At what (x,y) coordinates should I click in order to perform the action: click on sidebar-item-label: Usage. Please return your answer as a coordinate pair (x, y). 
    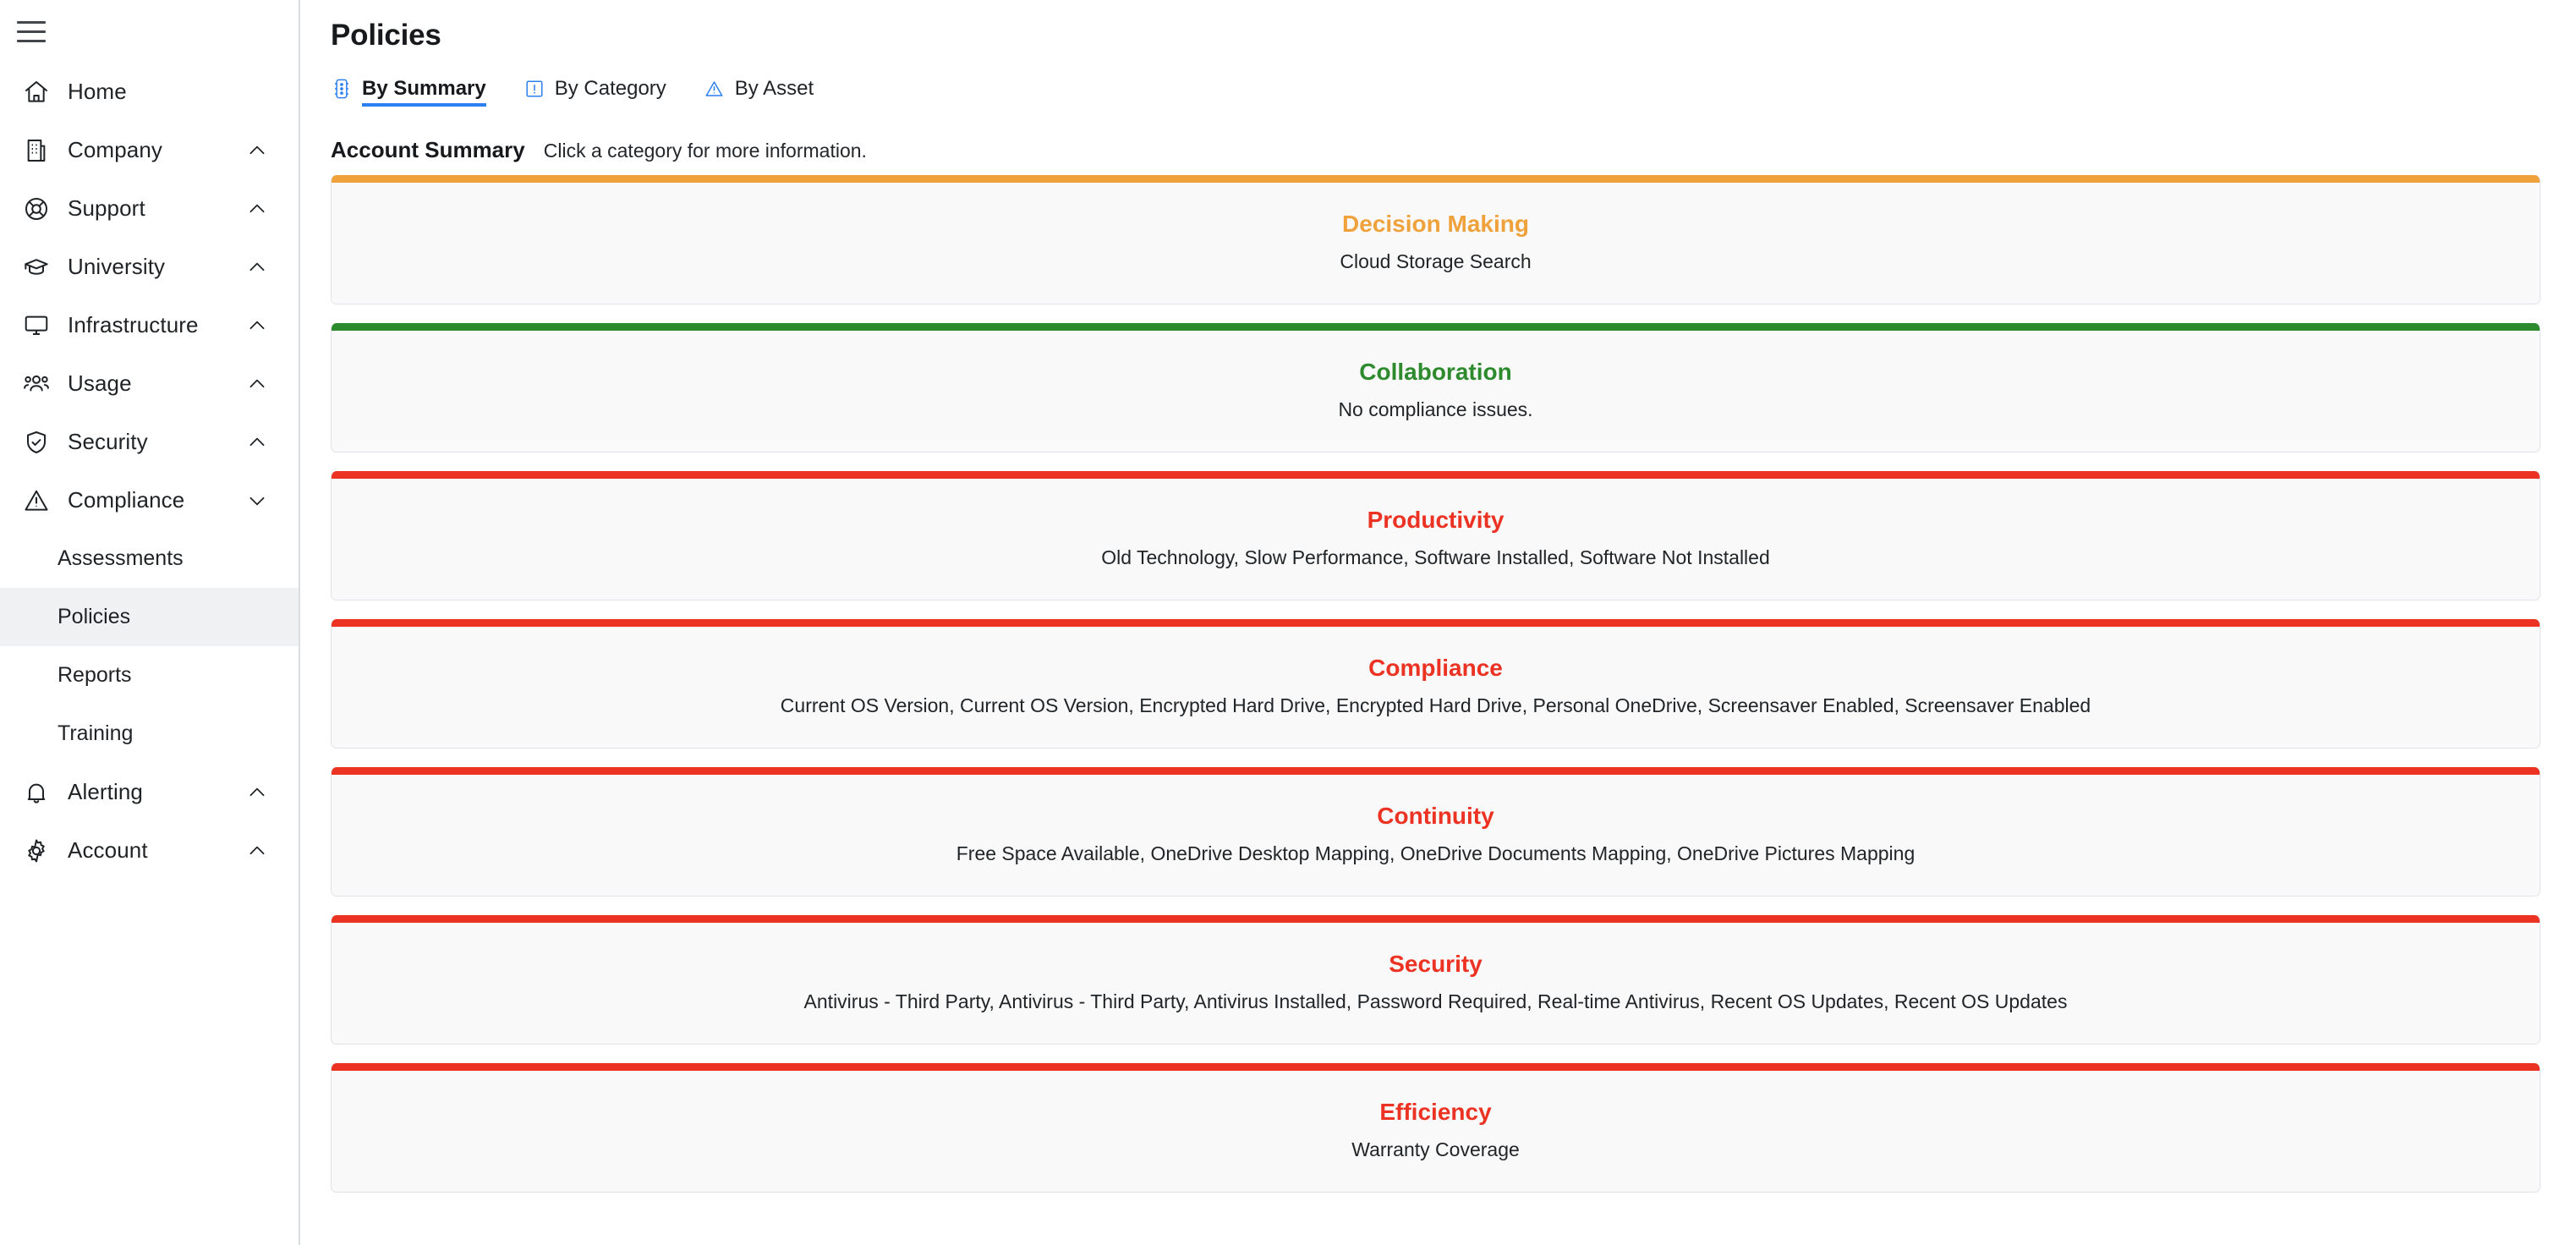
    Looking at the image, I should click on (100, 383).